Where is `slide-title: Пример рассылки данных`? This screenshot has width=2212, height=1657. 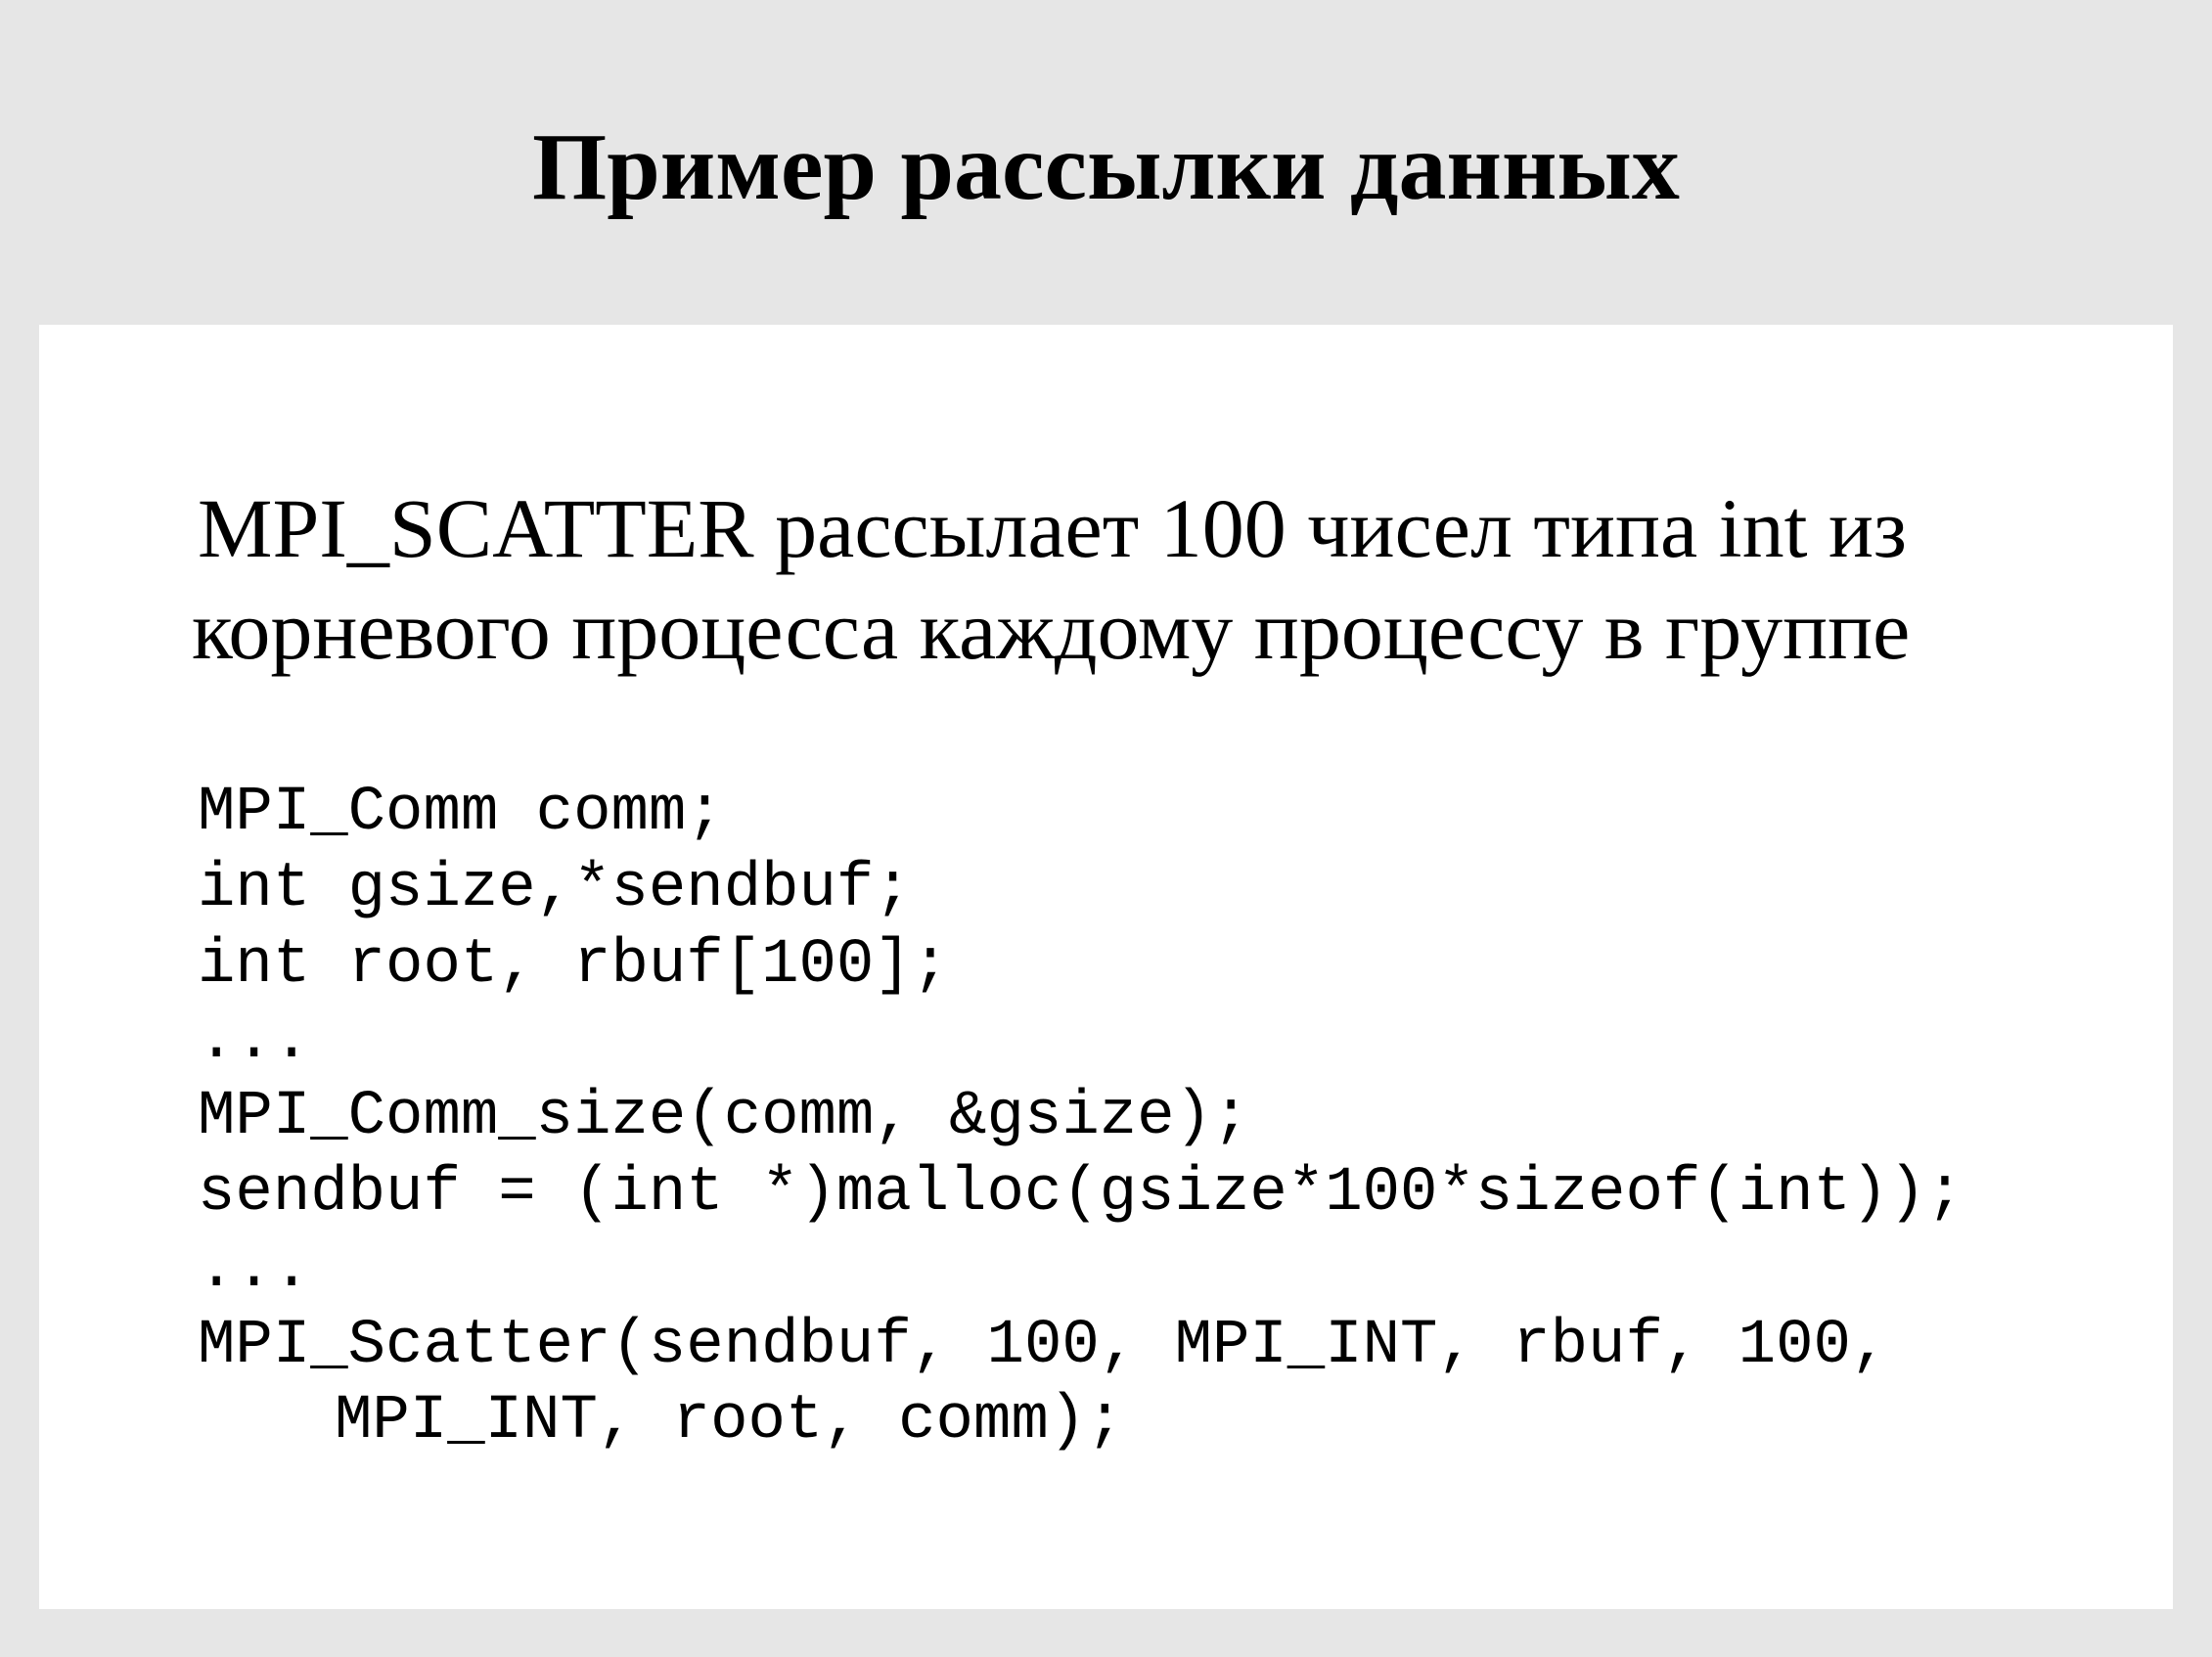 slide-title: Пример рассылки данных is located at coordinates (1106, 167).